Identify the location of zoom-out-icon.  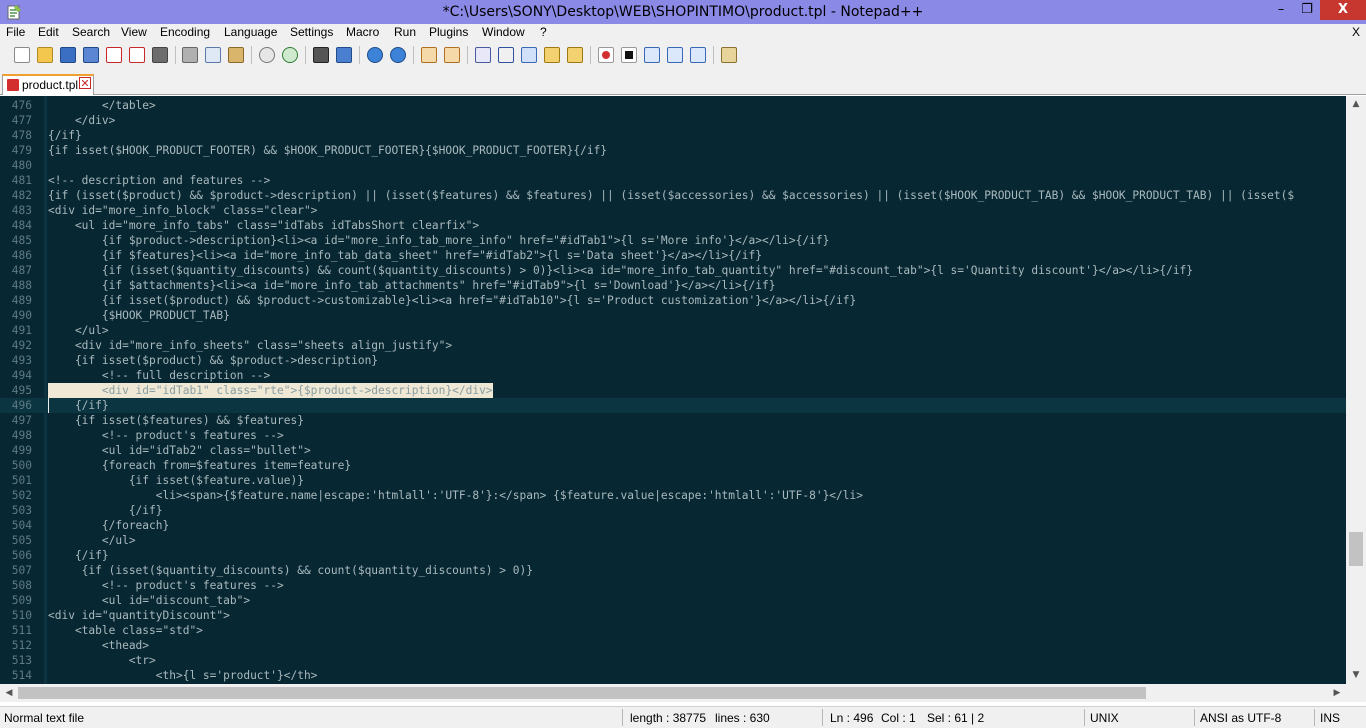
(398, 55).